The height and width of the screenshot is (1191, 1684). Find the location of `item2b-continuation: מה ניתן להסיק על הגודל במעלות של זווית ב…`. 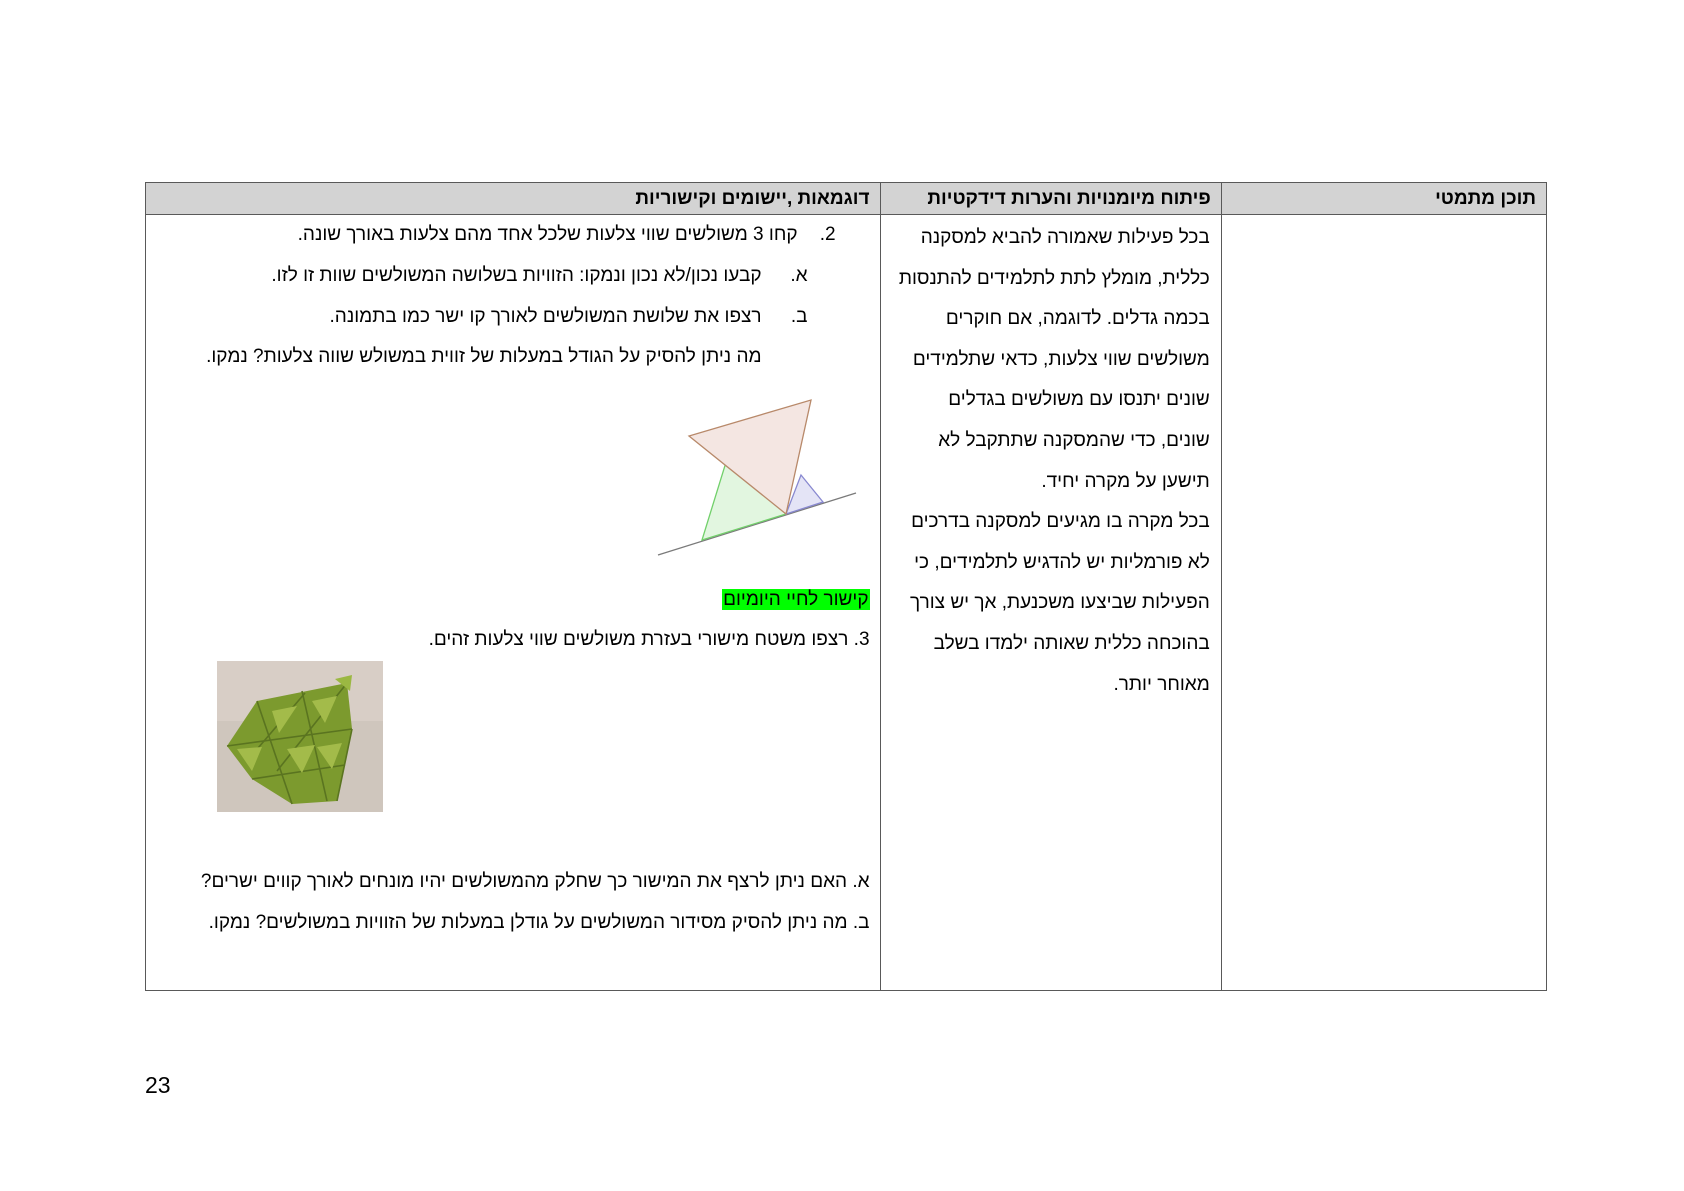

item2b-continuation: מה ניתן להסיק על הגודל במעלות של זווית ב… is located at coordinates (484, 356).